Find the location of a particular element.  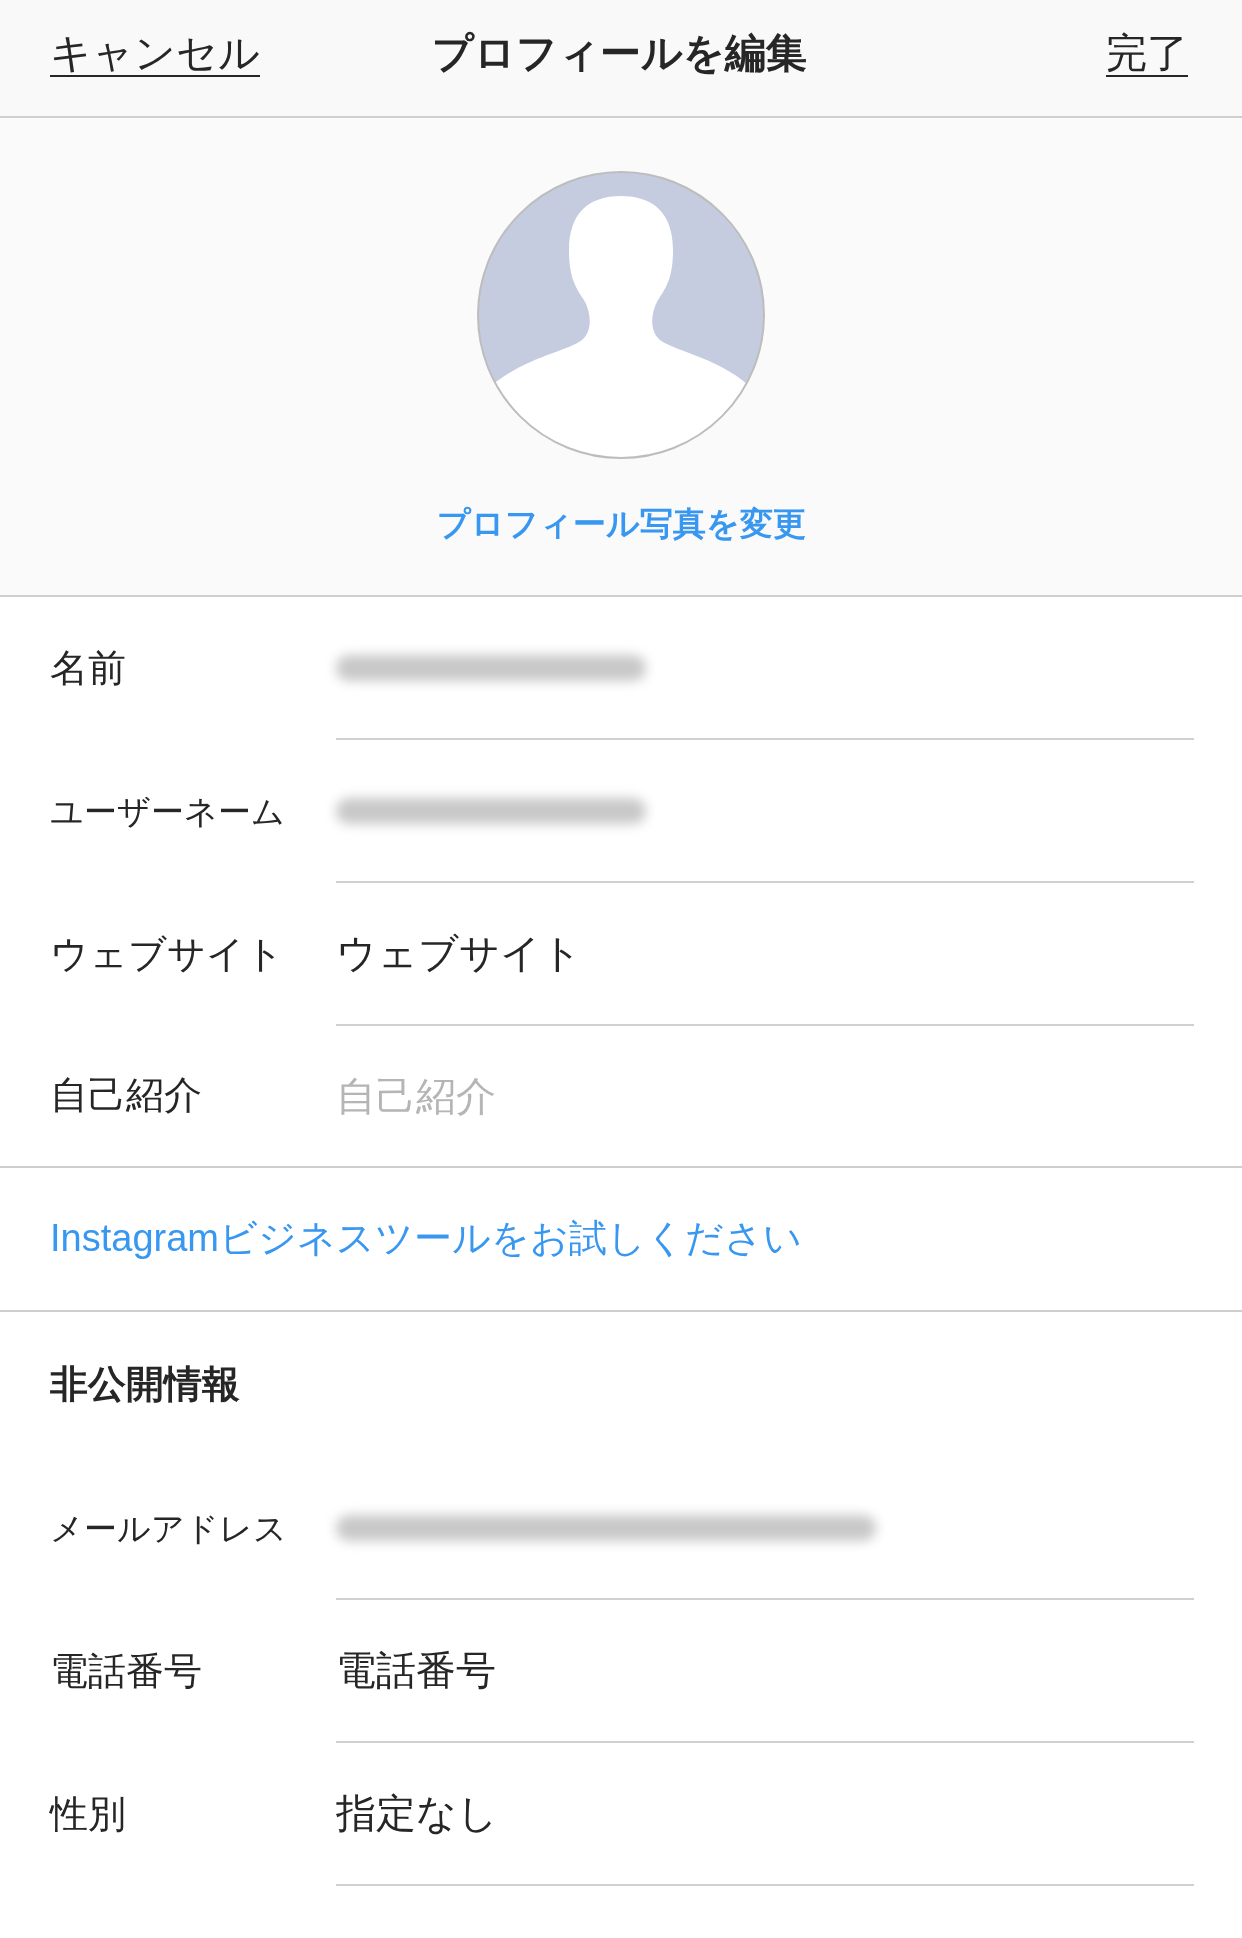

field-label: 自己紹介 is located at coordinates (126, 1096).